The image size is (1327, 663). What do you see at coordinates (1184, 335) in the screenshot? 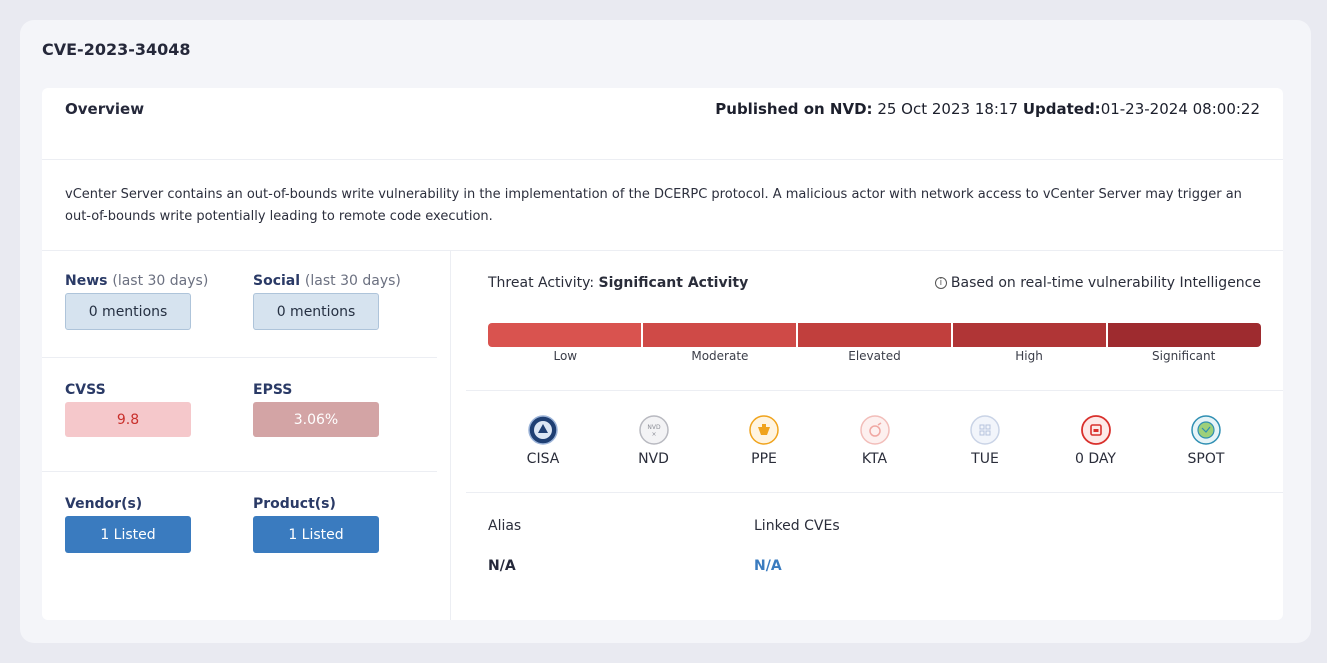
I see `threat-segment-significant` at bounding box center [1184, 335].